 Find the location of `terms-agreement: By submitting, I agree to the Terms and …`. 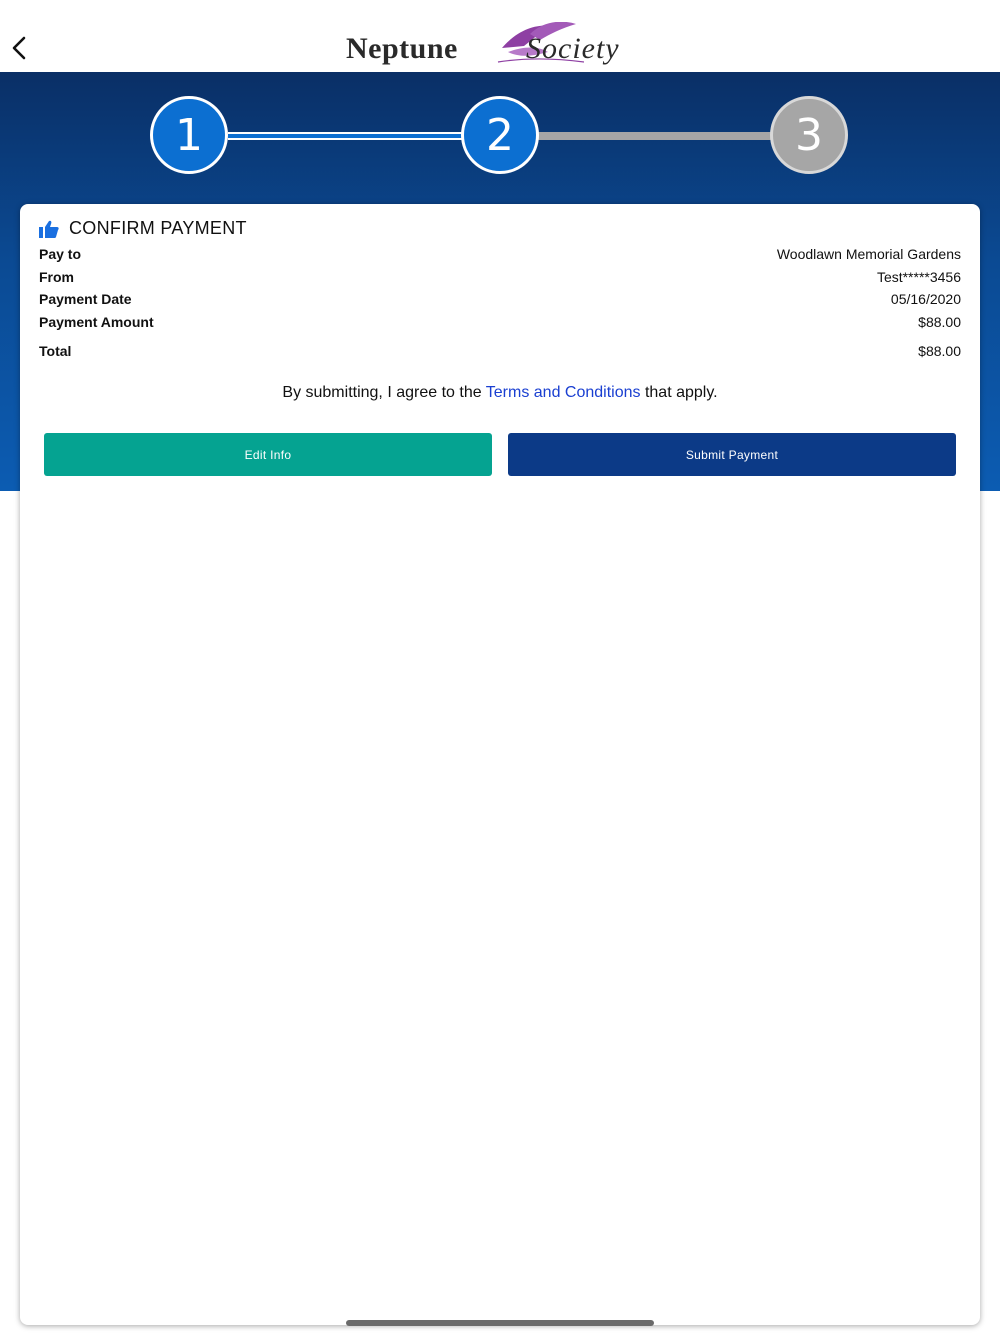

terms-agreement: By submitting, I agree to the Terms and … is located at coordinates (500, 393).